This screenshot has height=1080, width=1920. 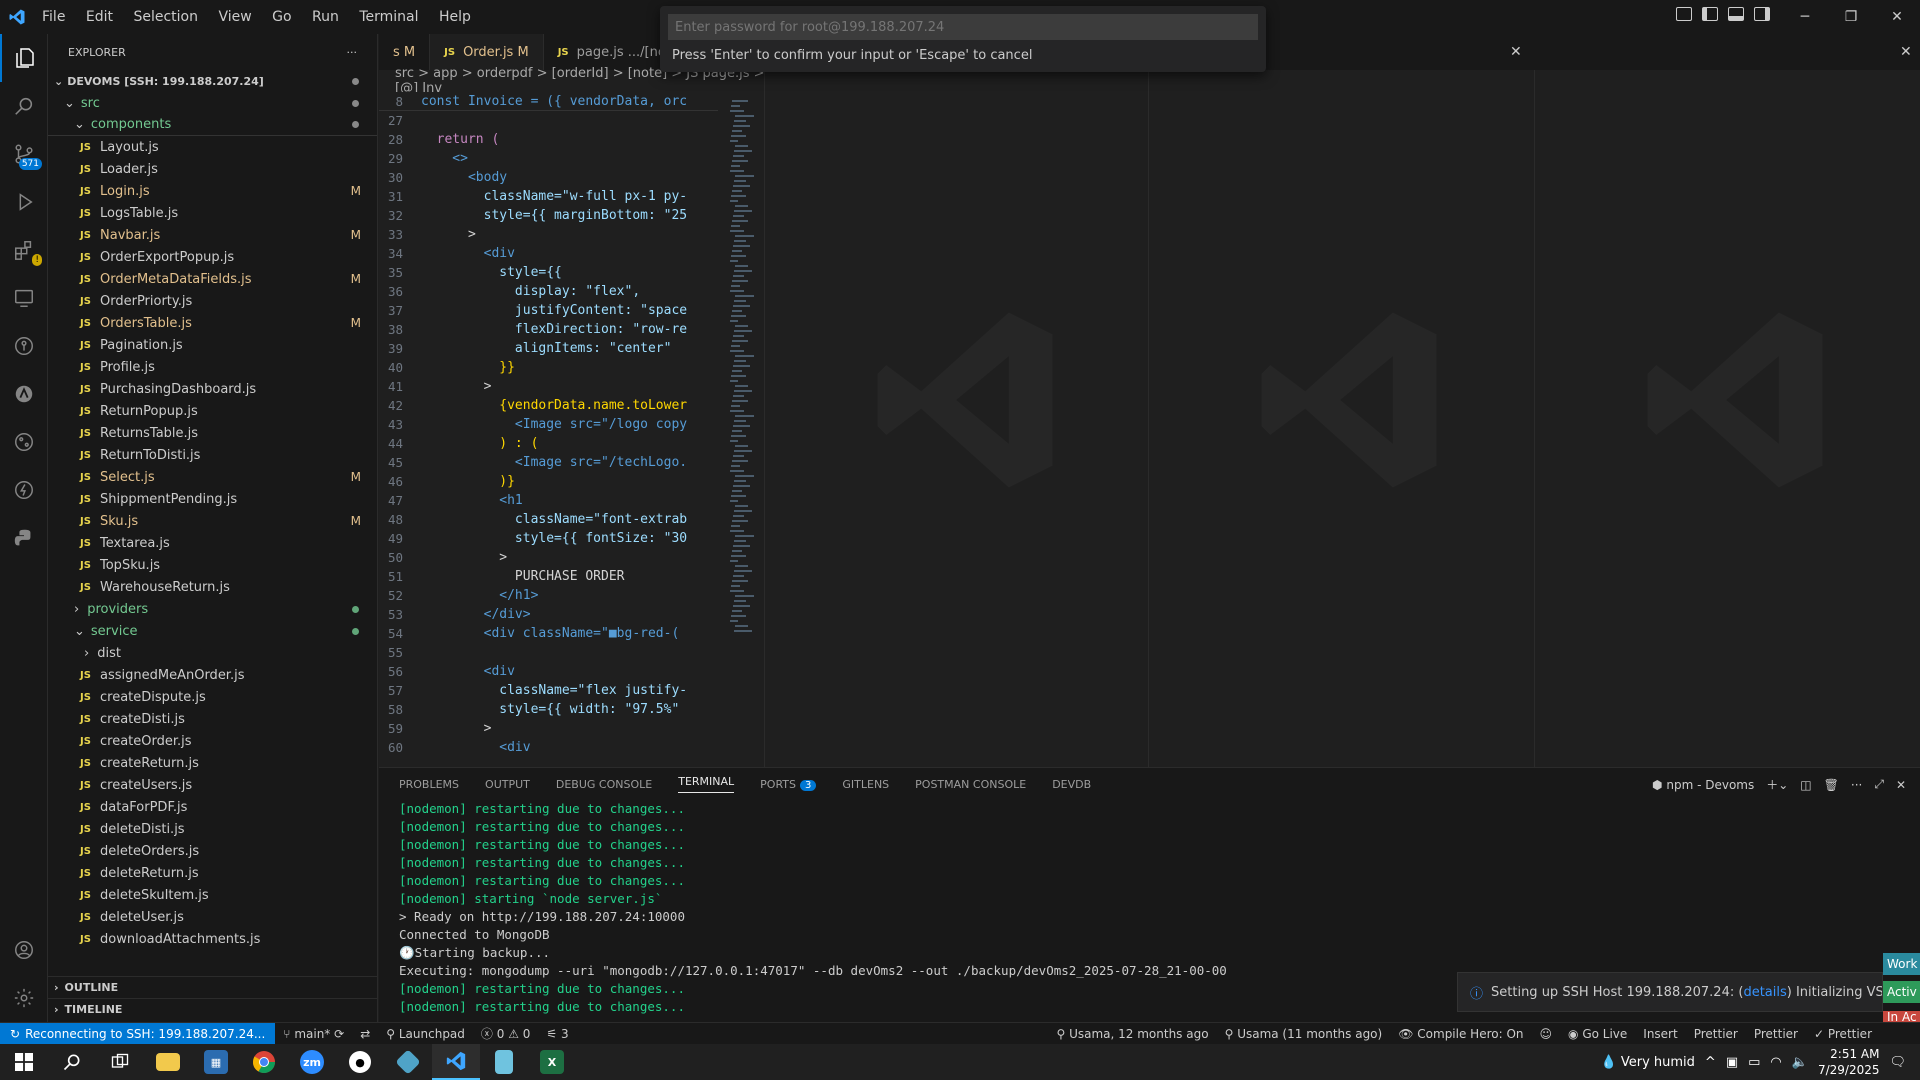 I want to click on folder-src: ⌄ src, so click(x=212, y=103).